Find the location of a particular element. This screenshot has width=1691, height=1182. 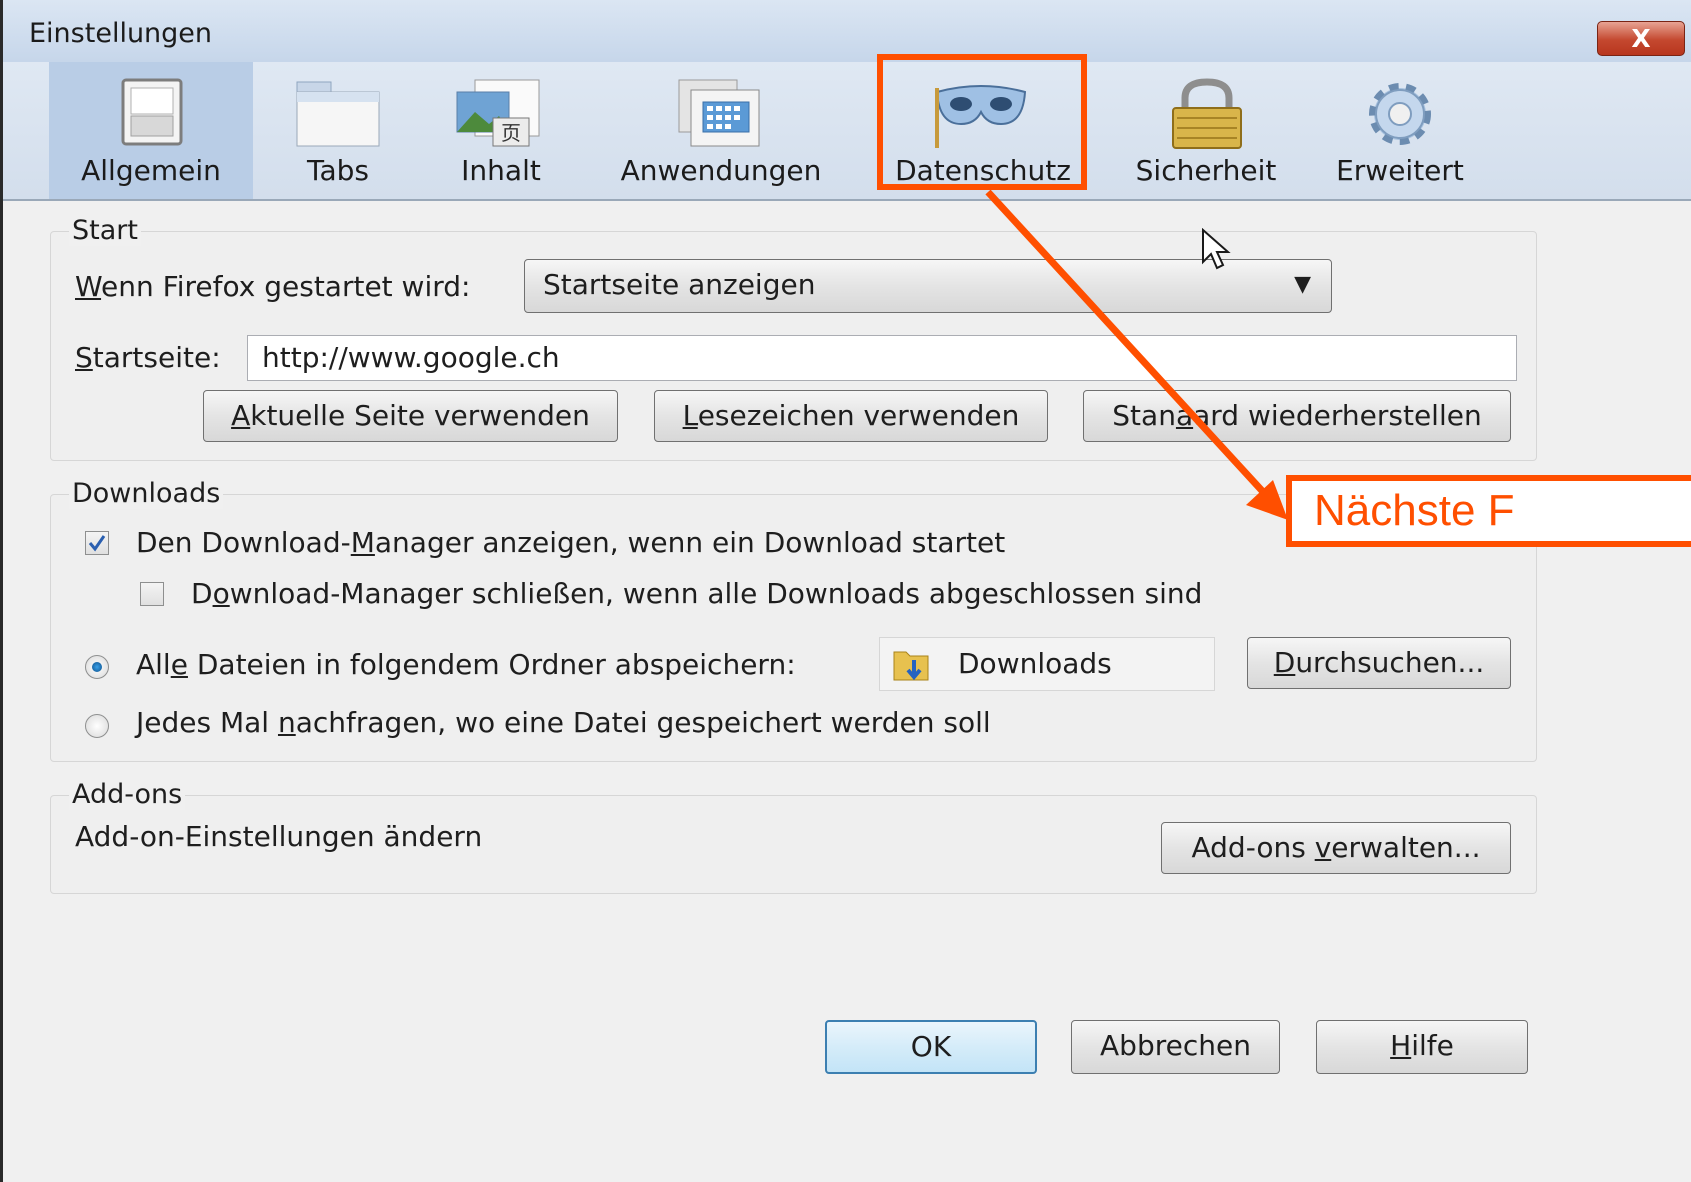

annotation-arrow-icon is located at coordinates (1136, 354).